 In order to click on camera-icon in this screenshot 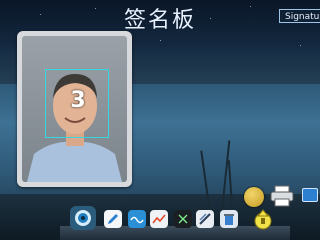, I will do `click(83, 218)`.